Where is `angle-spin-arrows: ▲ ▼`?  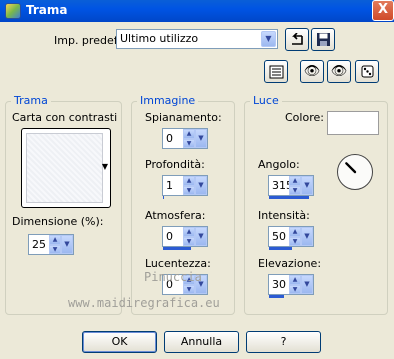
angle-spin-arrows: ▲ ▼ is located at coordinates (295, 185).